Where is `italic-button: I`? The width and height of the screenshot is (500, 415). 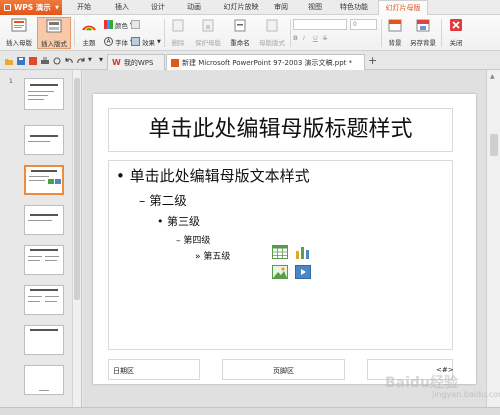
italic-button: I is located at coordinates (304, 37).